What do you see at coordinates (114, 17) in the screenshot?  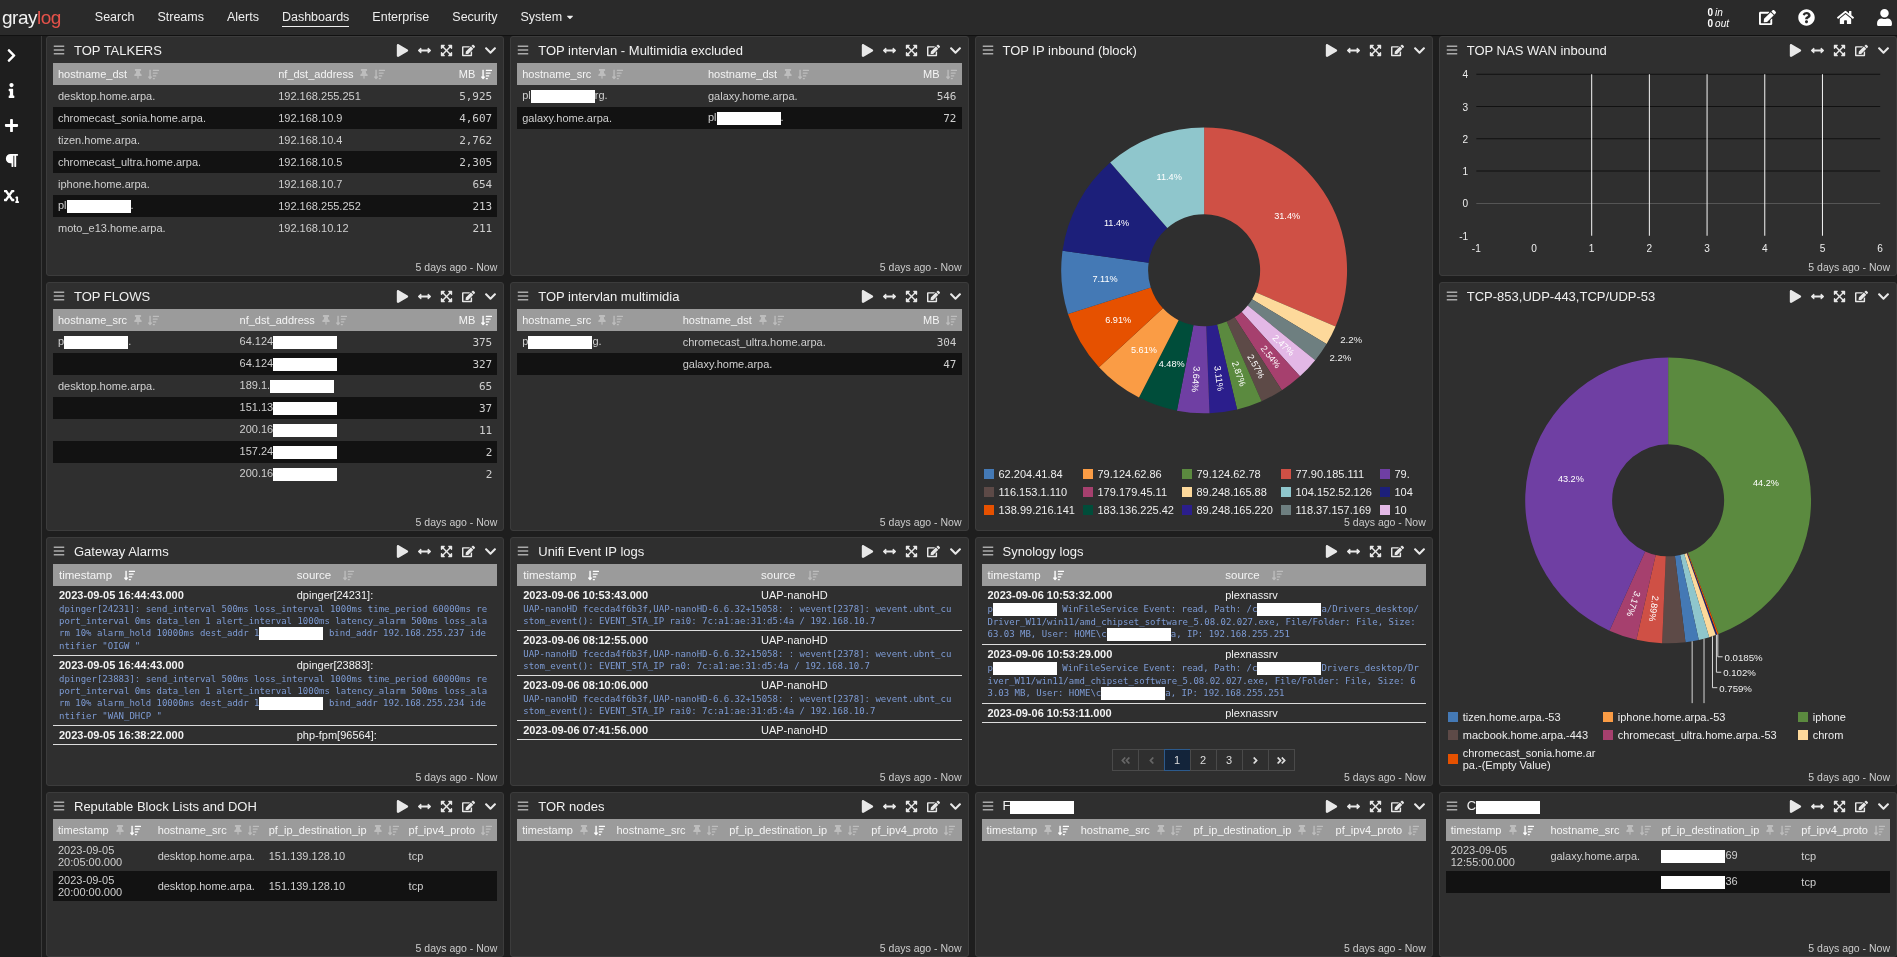 I see `nav-link: Search` at bounding box center [114, 17].